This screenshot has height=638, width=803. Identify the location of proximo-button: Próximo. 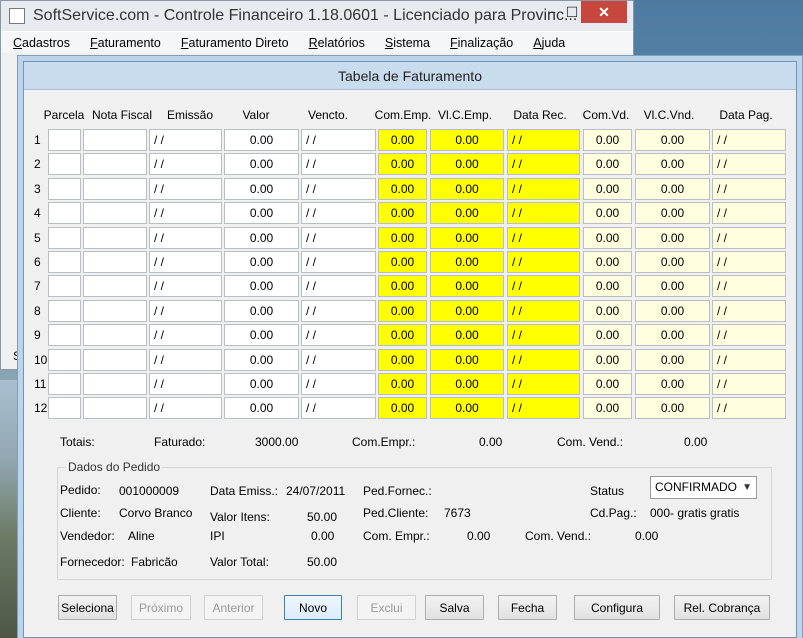
(161, 607).